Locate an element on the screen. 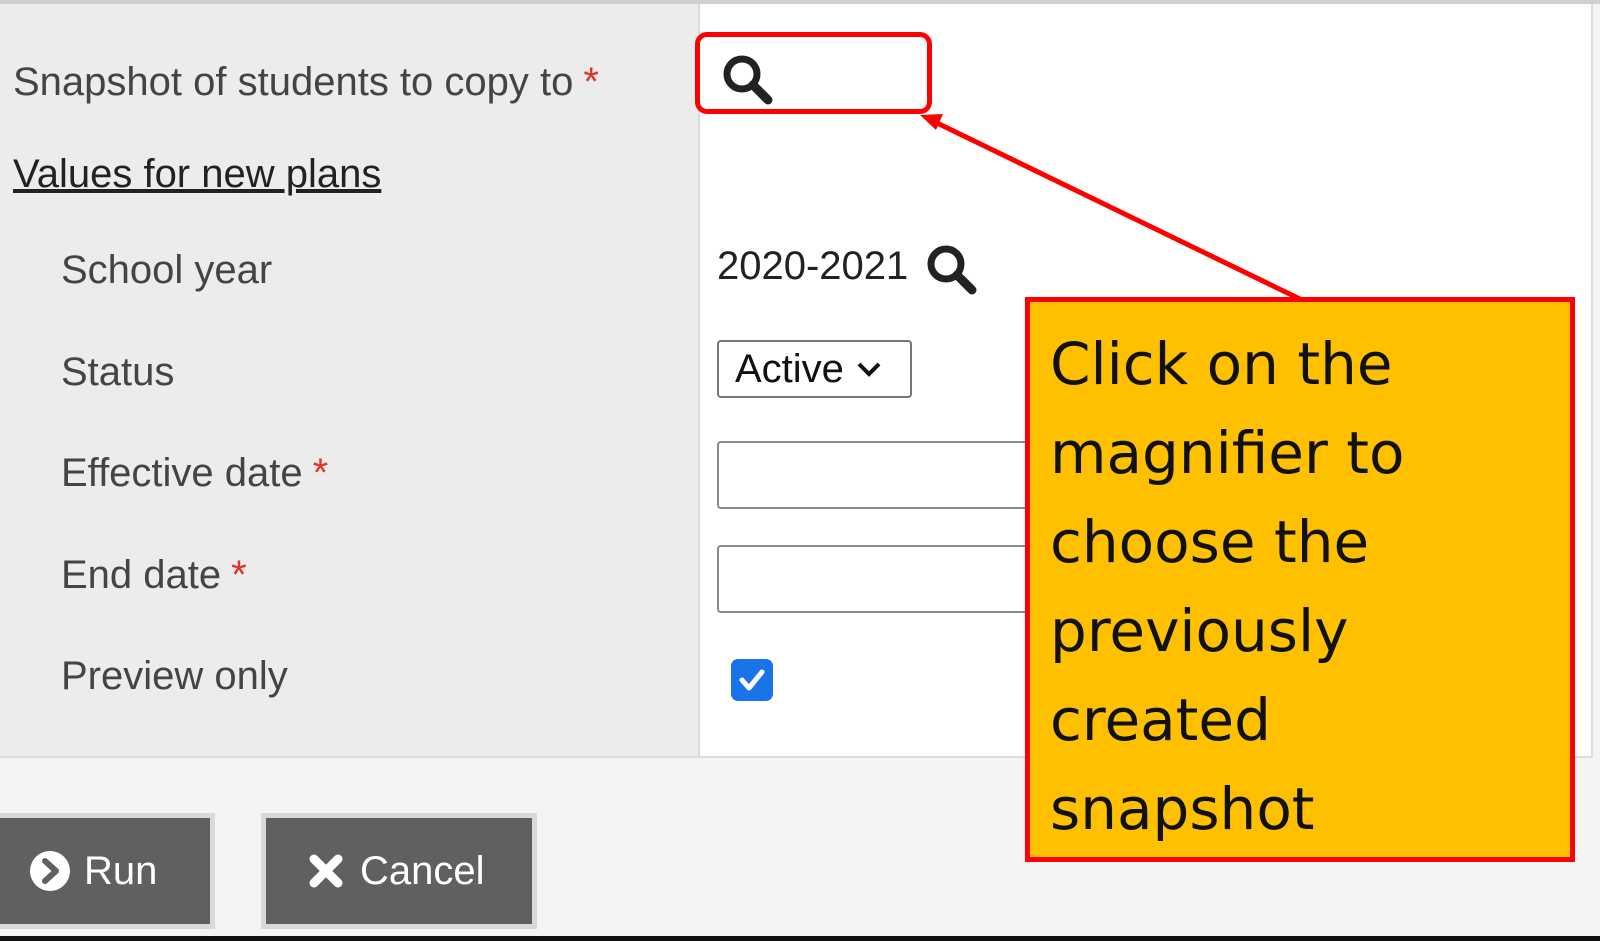  callout-line: choose the is located at coordinates (1210, 542).